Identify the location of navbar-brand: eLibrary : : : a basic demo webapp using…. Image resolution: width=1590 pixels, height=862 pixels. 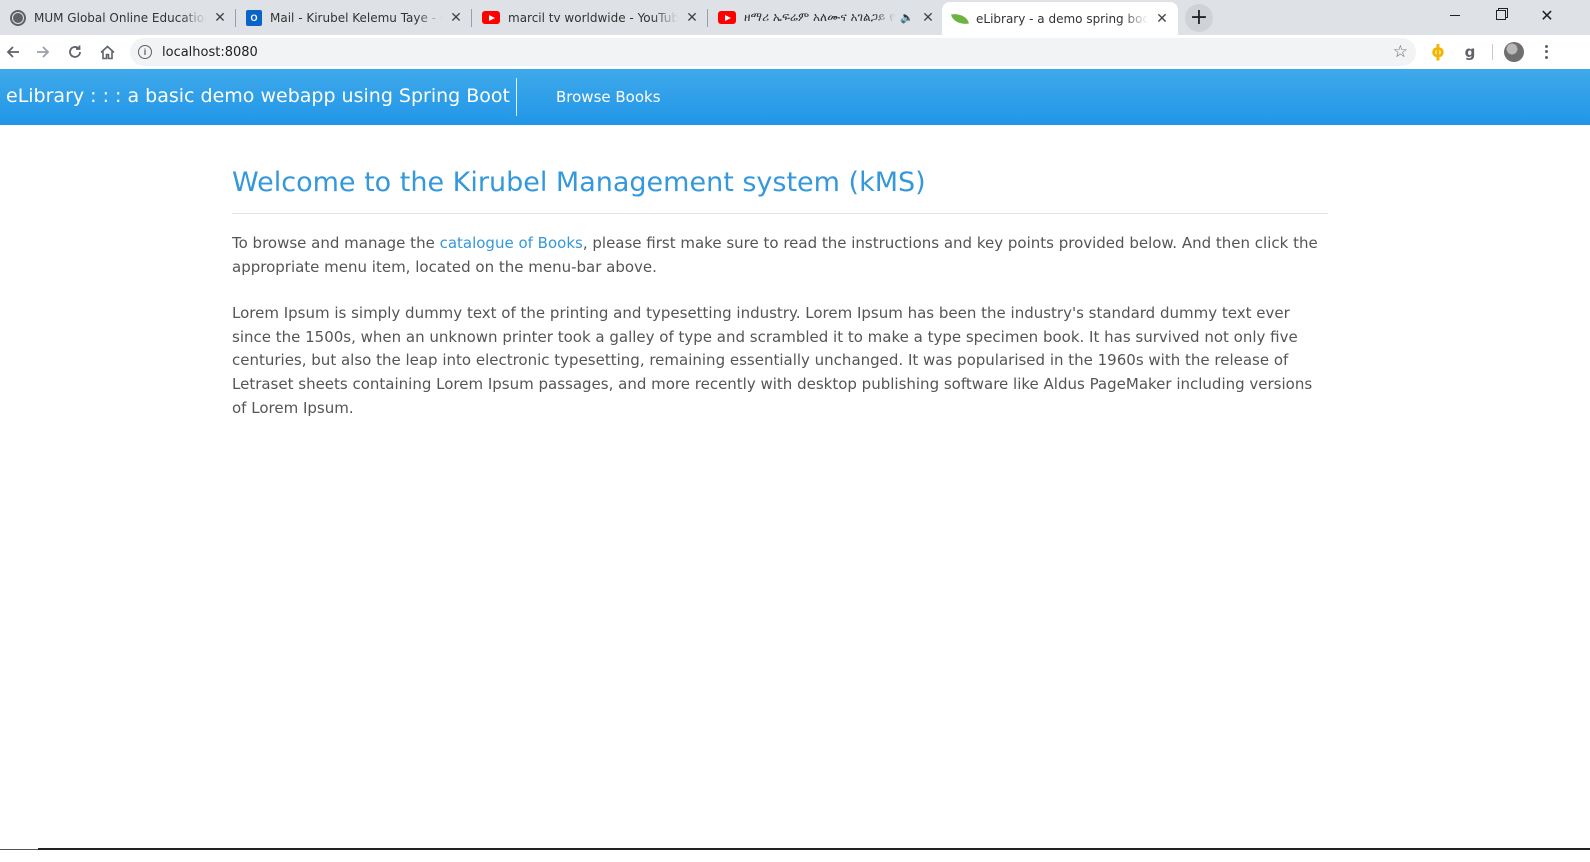
(258, 96).